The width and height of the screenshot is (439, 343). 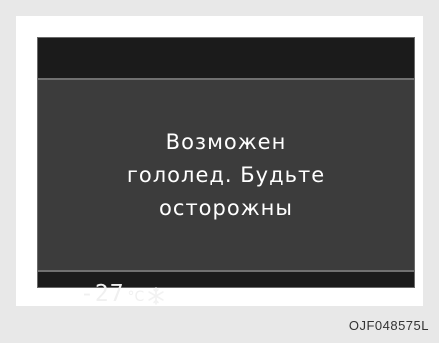 I want to click on outside-temperature: -27 °C, so click(x=112, y=296).